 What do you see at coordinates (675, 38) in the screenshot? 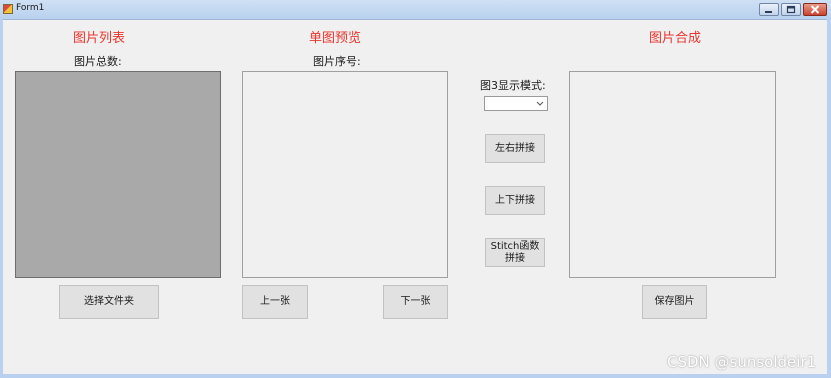
I see `image-compose-header: 图片合成` at bounding box center [675, 38].